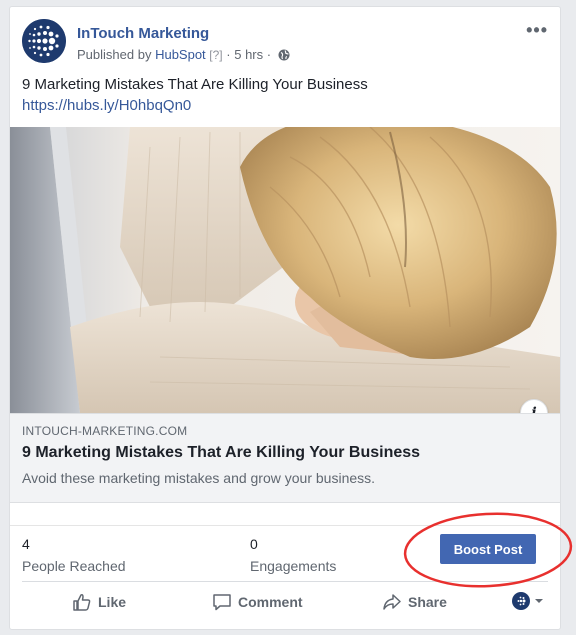  Describe the element at coordinates (539, 601) in the screenshot. I see `chevron-down-icon` at that location.